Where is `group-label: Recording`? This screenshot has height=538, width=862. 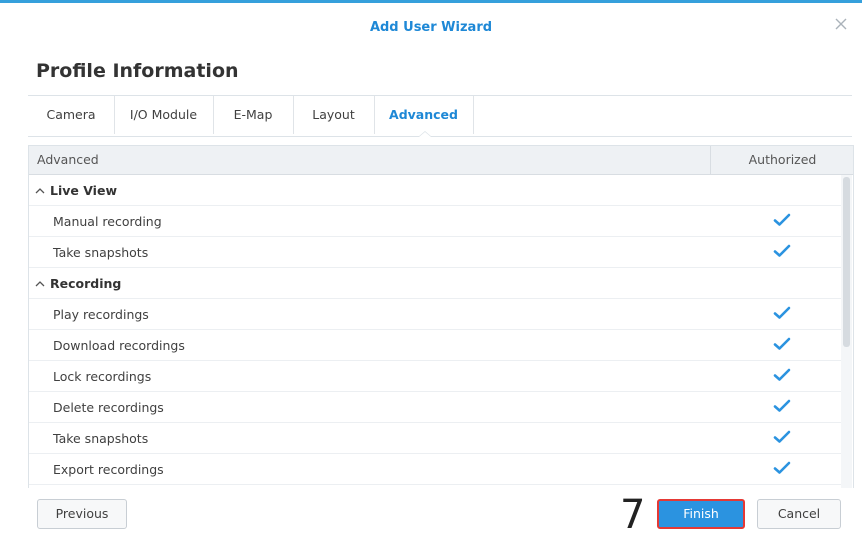
group-label: Recording is located at coordinates (78, 283).